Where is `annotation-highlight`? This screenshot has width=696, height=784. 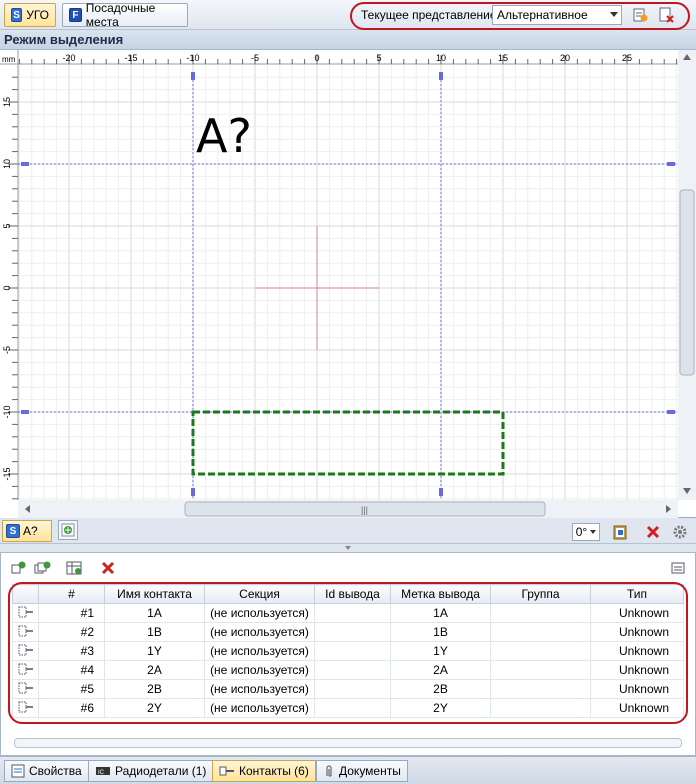 annotation-highlight is located at coordinates (520, 16).